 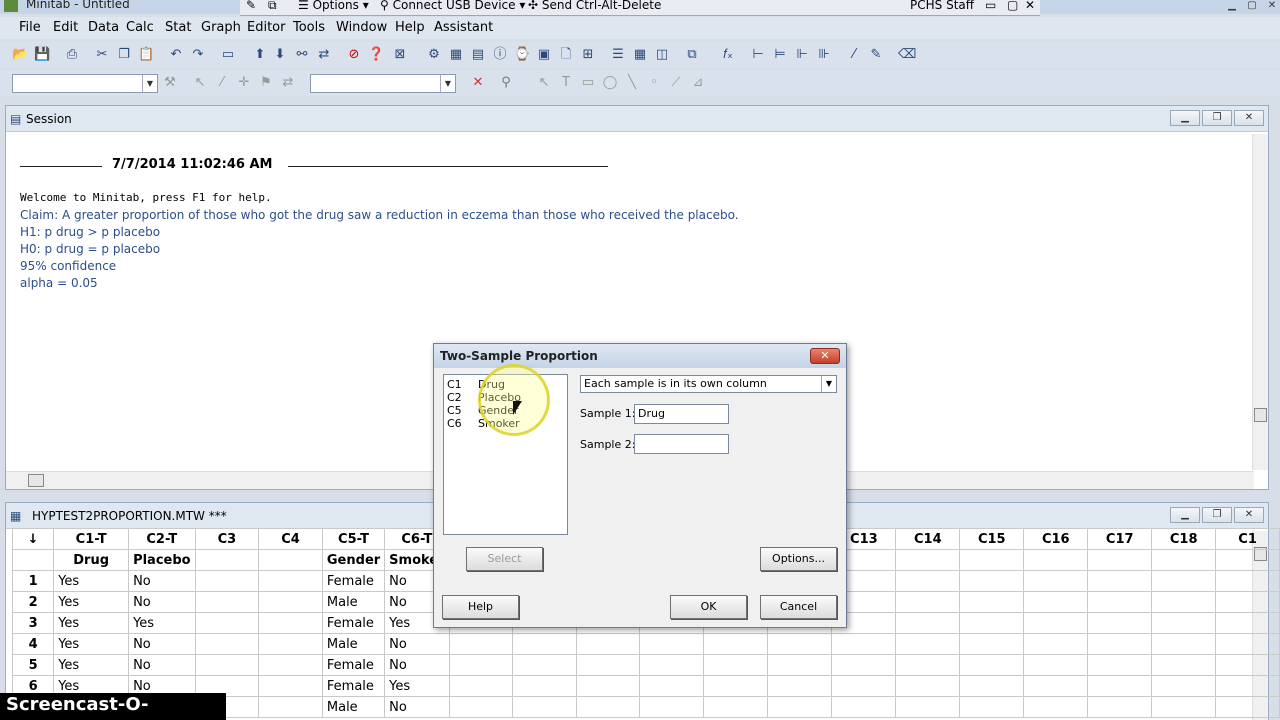 I want to click on minimize-icon: ▭, so click(x=990, y=6).